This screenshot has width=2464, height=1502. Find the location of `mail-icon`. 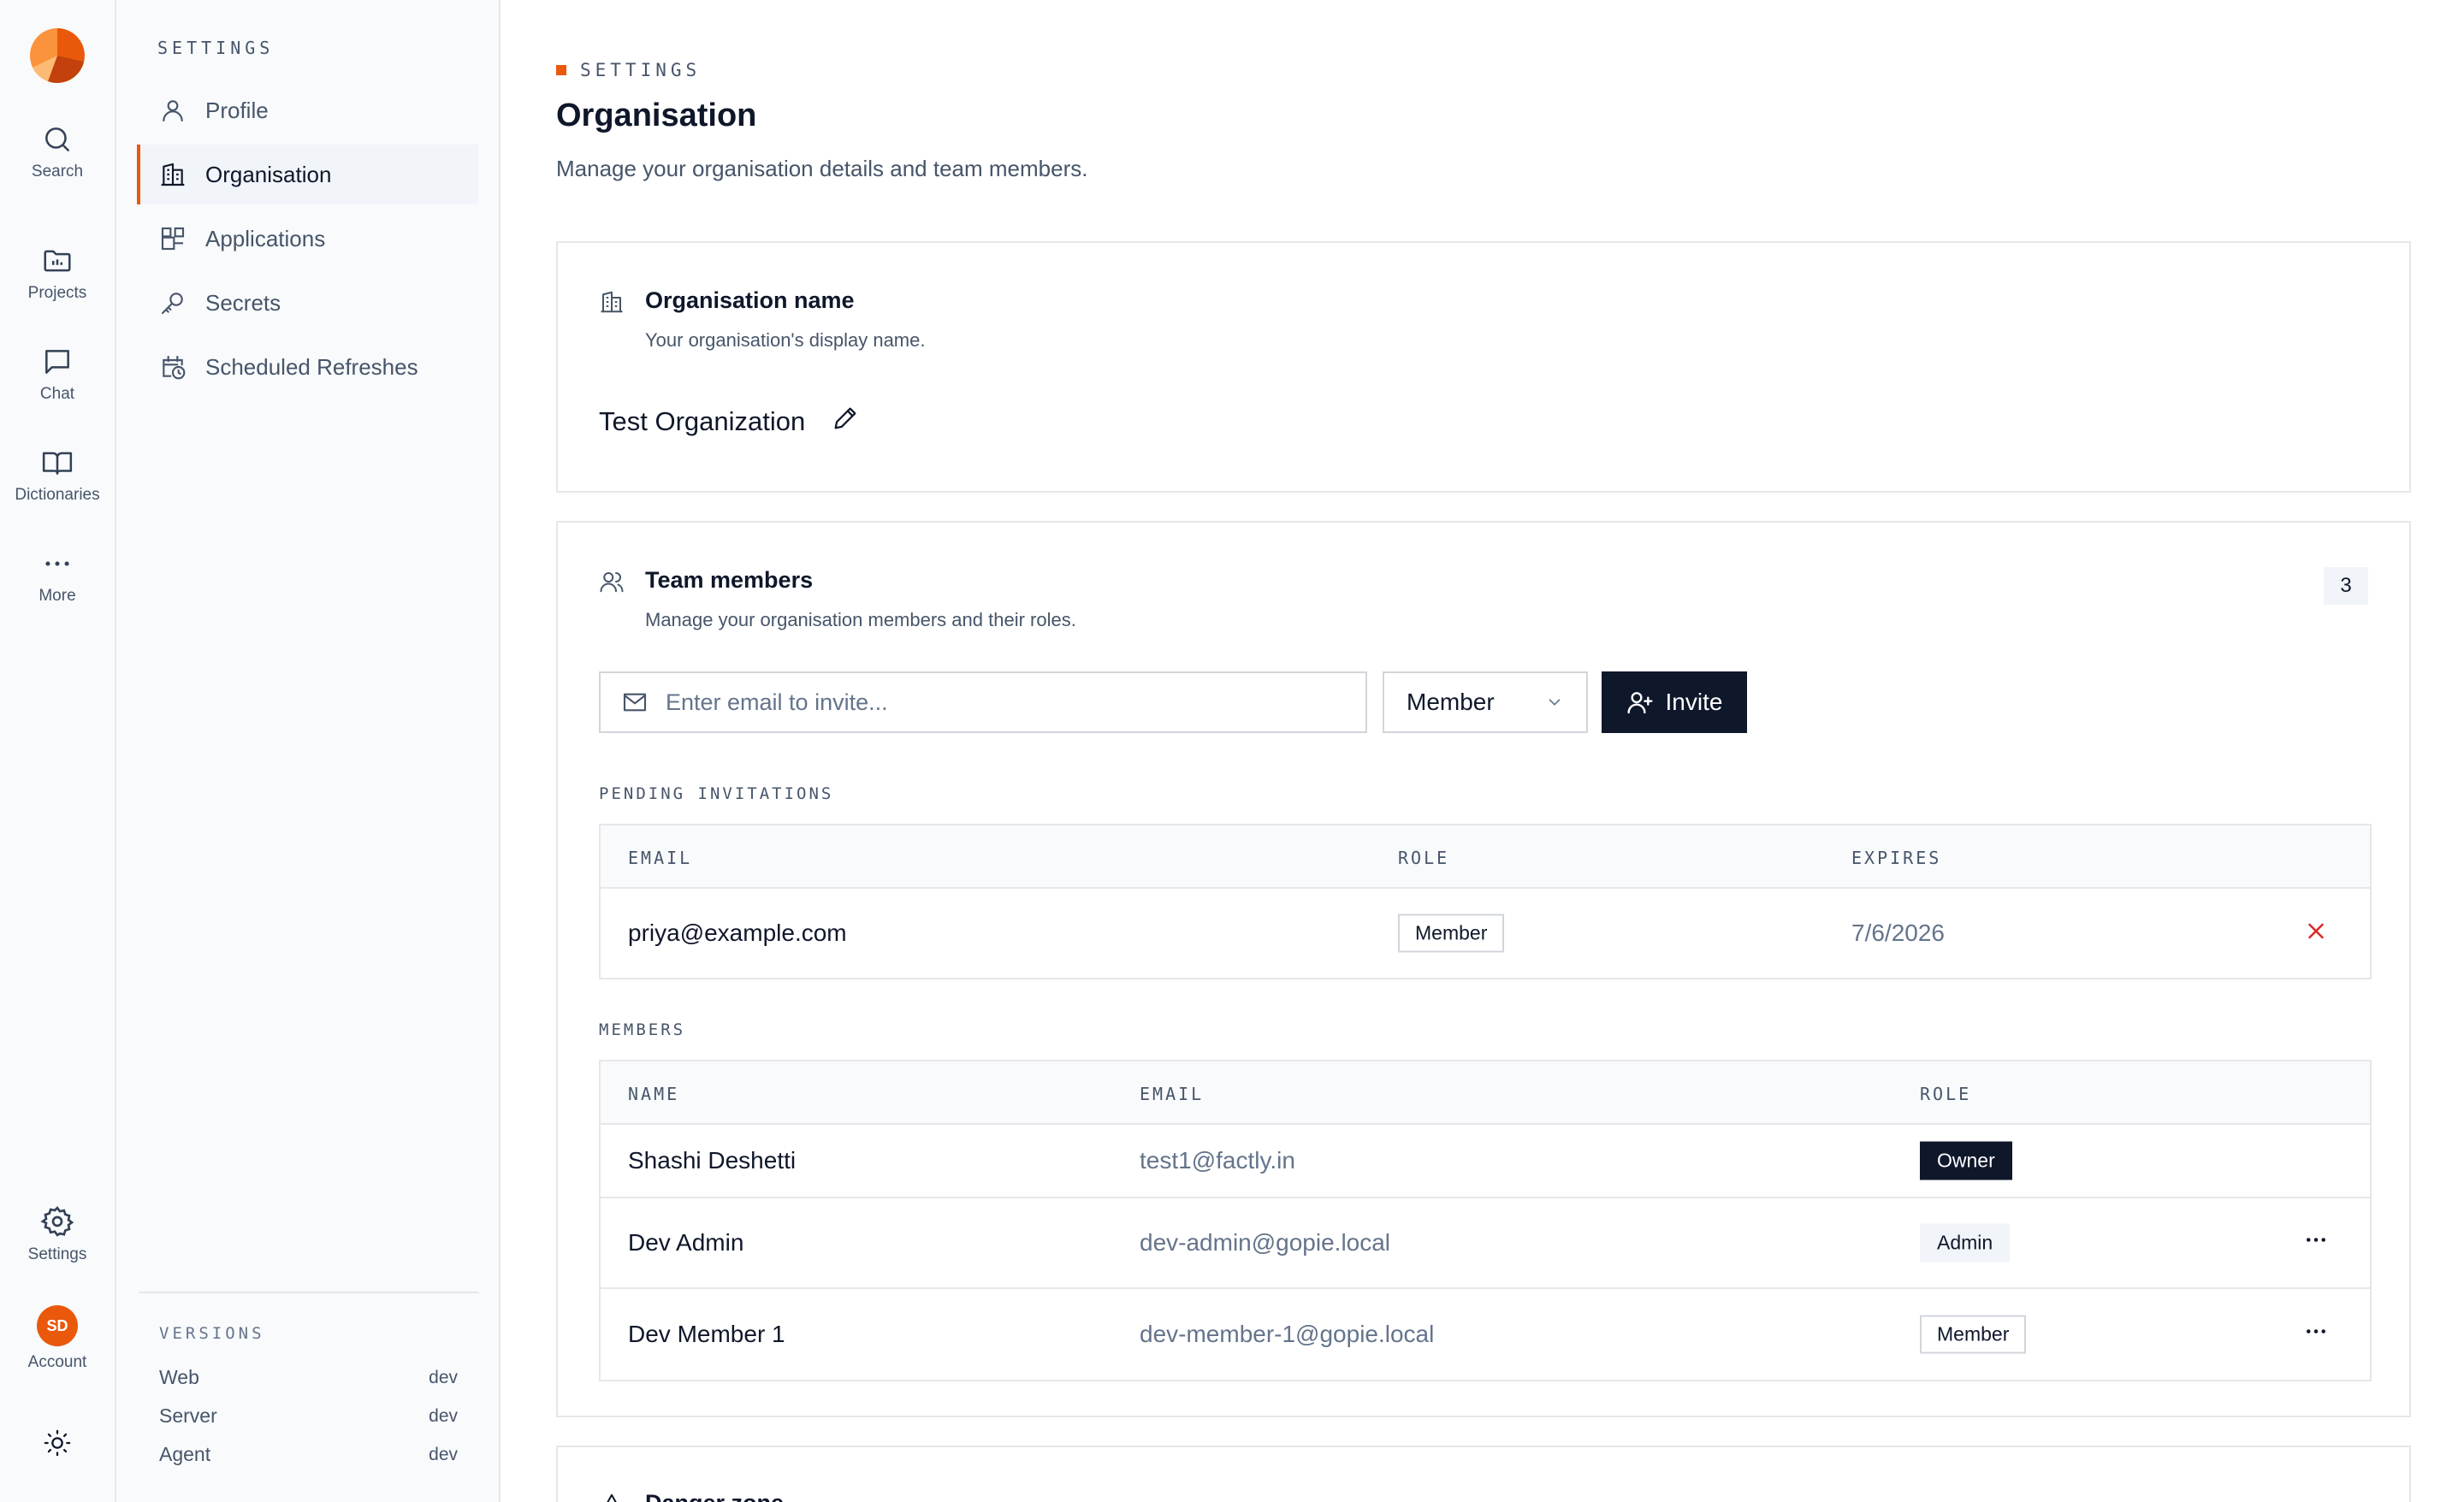

mail-icon is located at coordinates (635, 702).